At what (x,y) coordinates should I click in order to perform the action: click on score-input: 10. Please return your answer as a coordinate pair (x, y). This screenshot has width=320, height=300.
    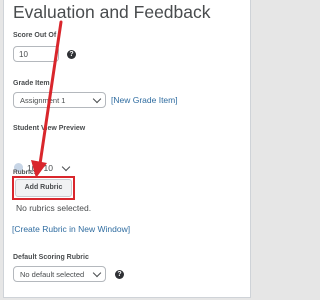
    Looking at the image, I should click on (36, 54).